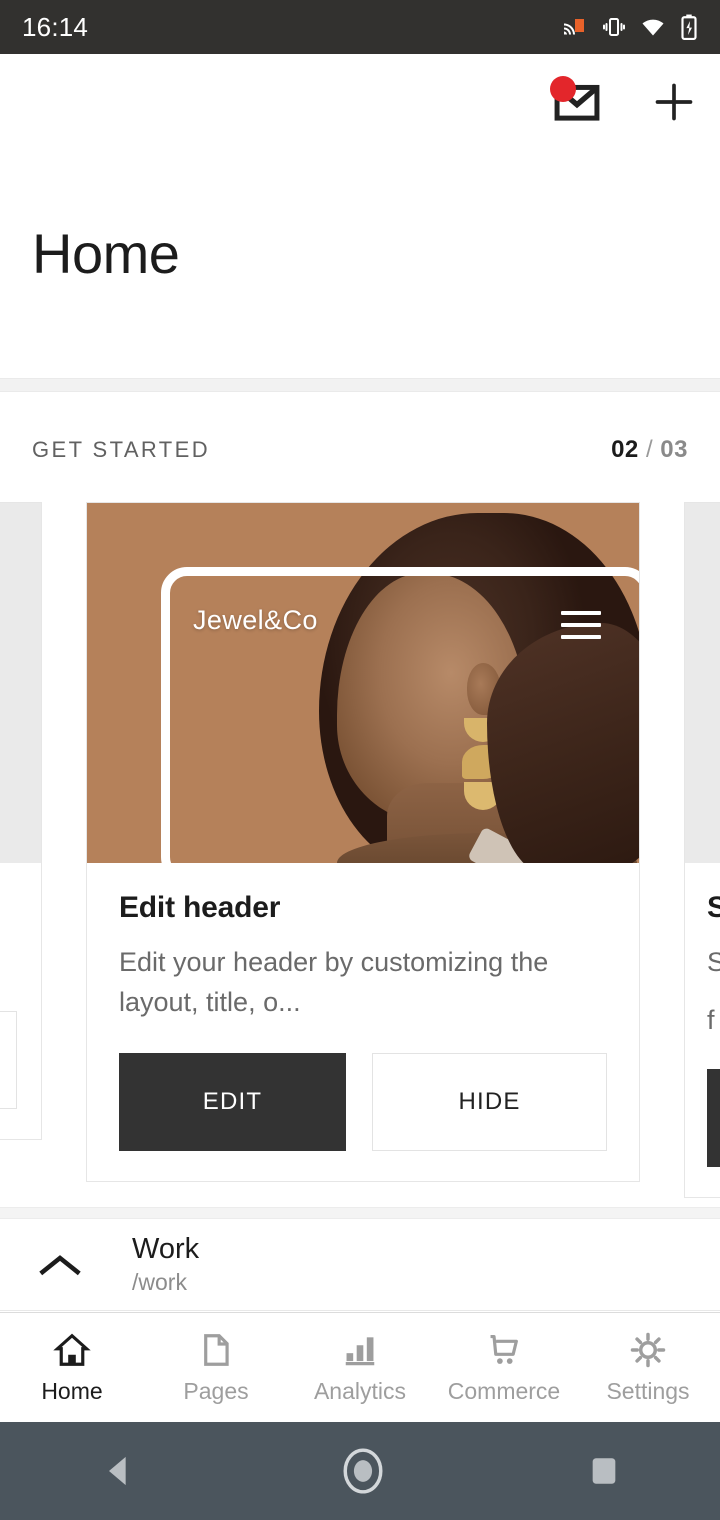  I want to click on nav-label: Settings, so click(648, 1390).